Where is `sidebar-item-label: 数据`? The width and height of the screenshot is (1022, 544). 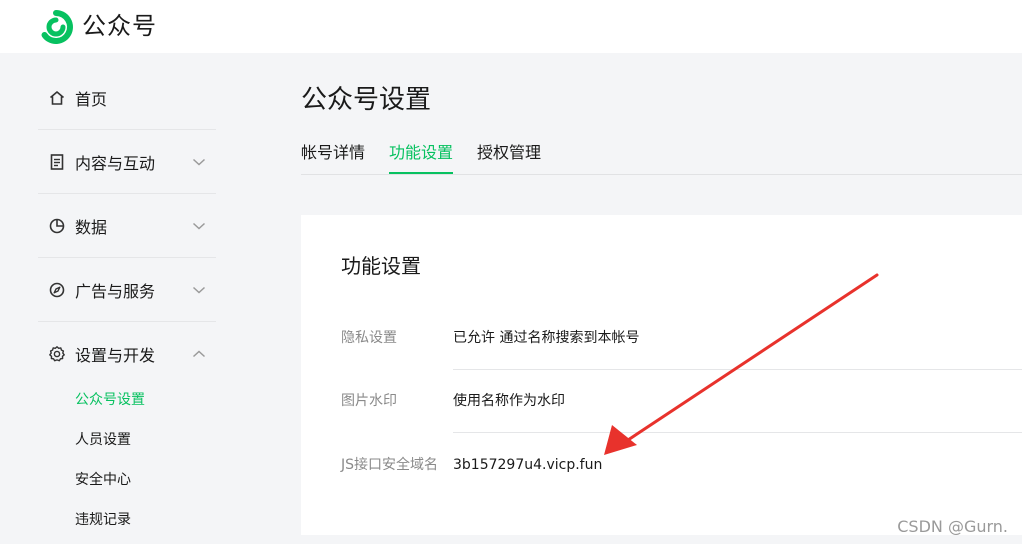
sidebar-item-label: 数据 is located at coordinates (91, 227).